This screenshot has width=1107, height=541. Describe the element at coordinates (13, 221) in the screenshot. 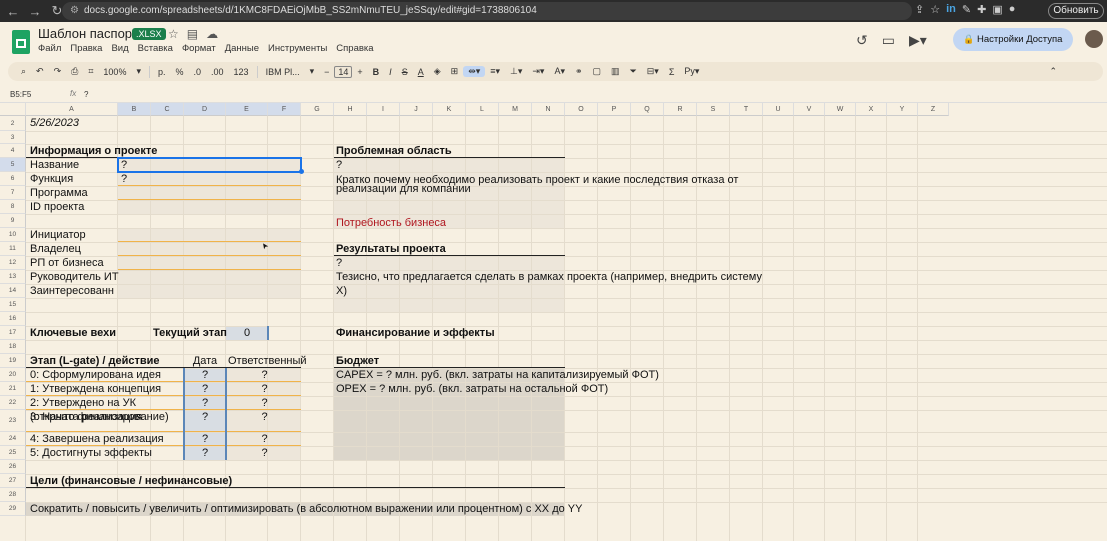

I see `row-header: 9` at that location.